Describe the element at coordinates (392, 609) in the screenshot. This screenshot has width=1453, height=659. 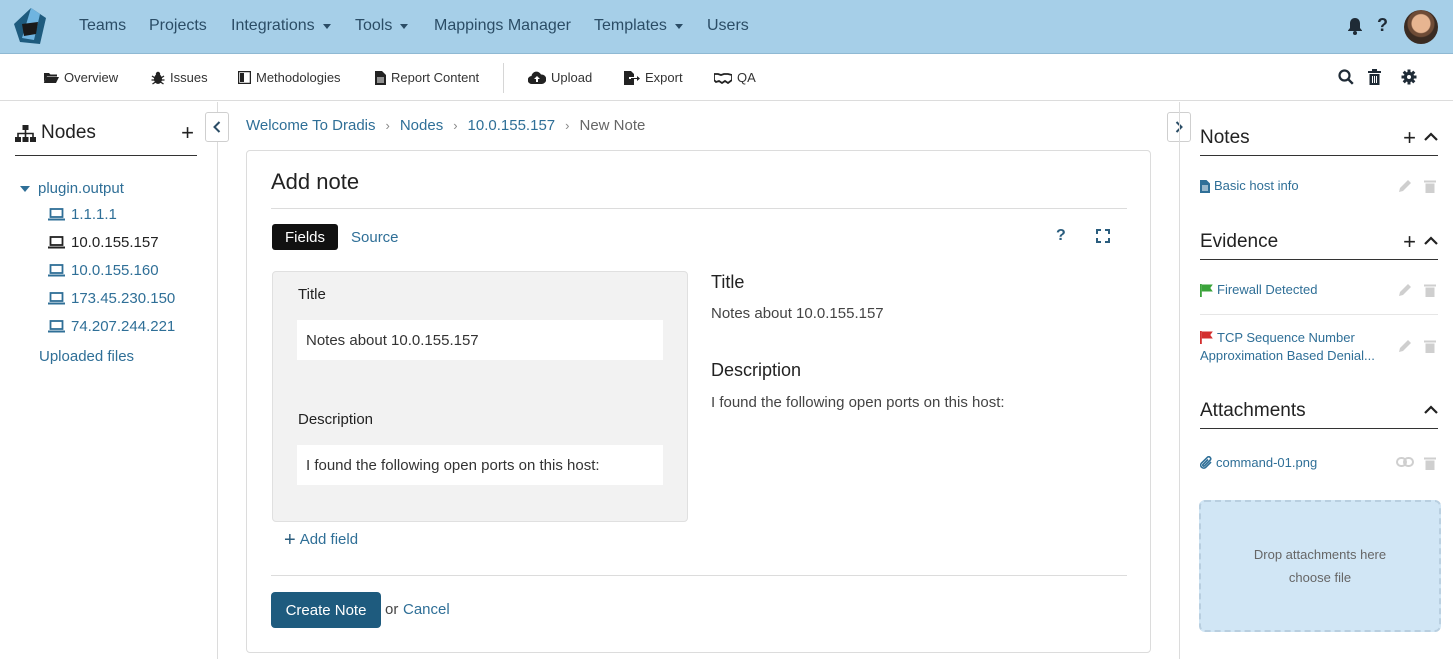
I see `or-text: or` at that location.